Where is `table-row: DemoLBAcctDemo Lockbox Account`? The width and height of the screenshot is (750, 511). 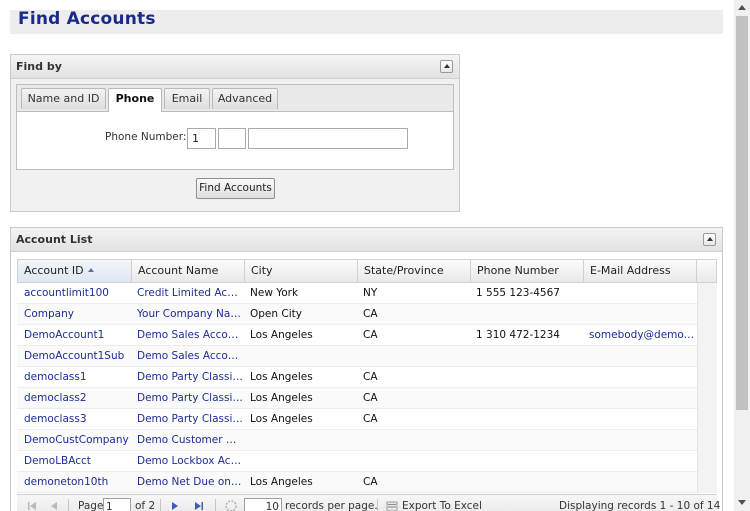
table-row: DemoLBAcctDemo Lockbox Account is located at coordinates (357, 461).